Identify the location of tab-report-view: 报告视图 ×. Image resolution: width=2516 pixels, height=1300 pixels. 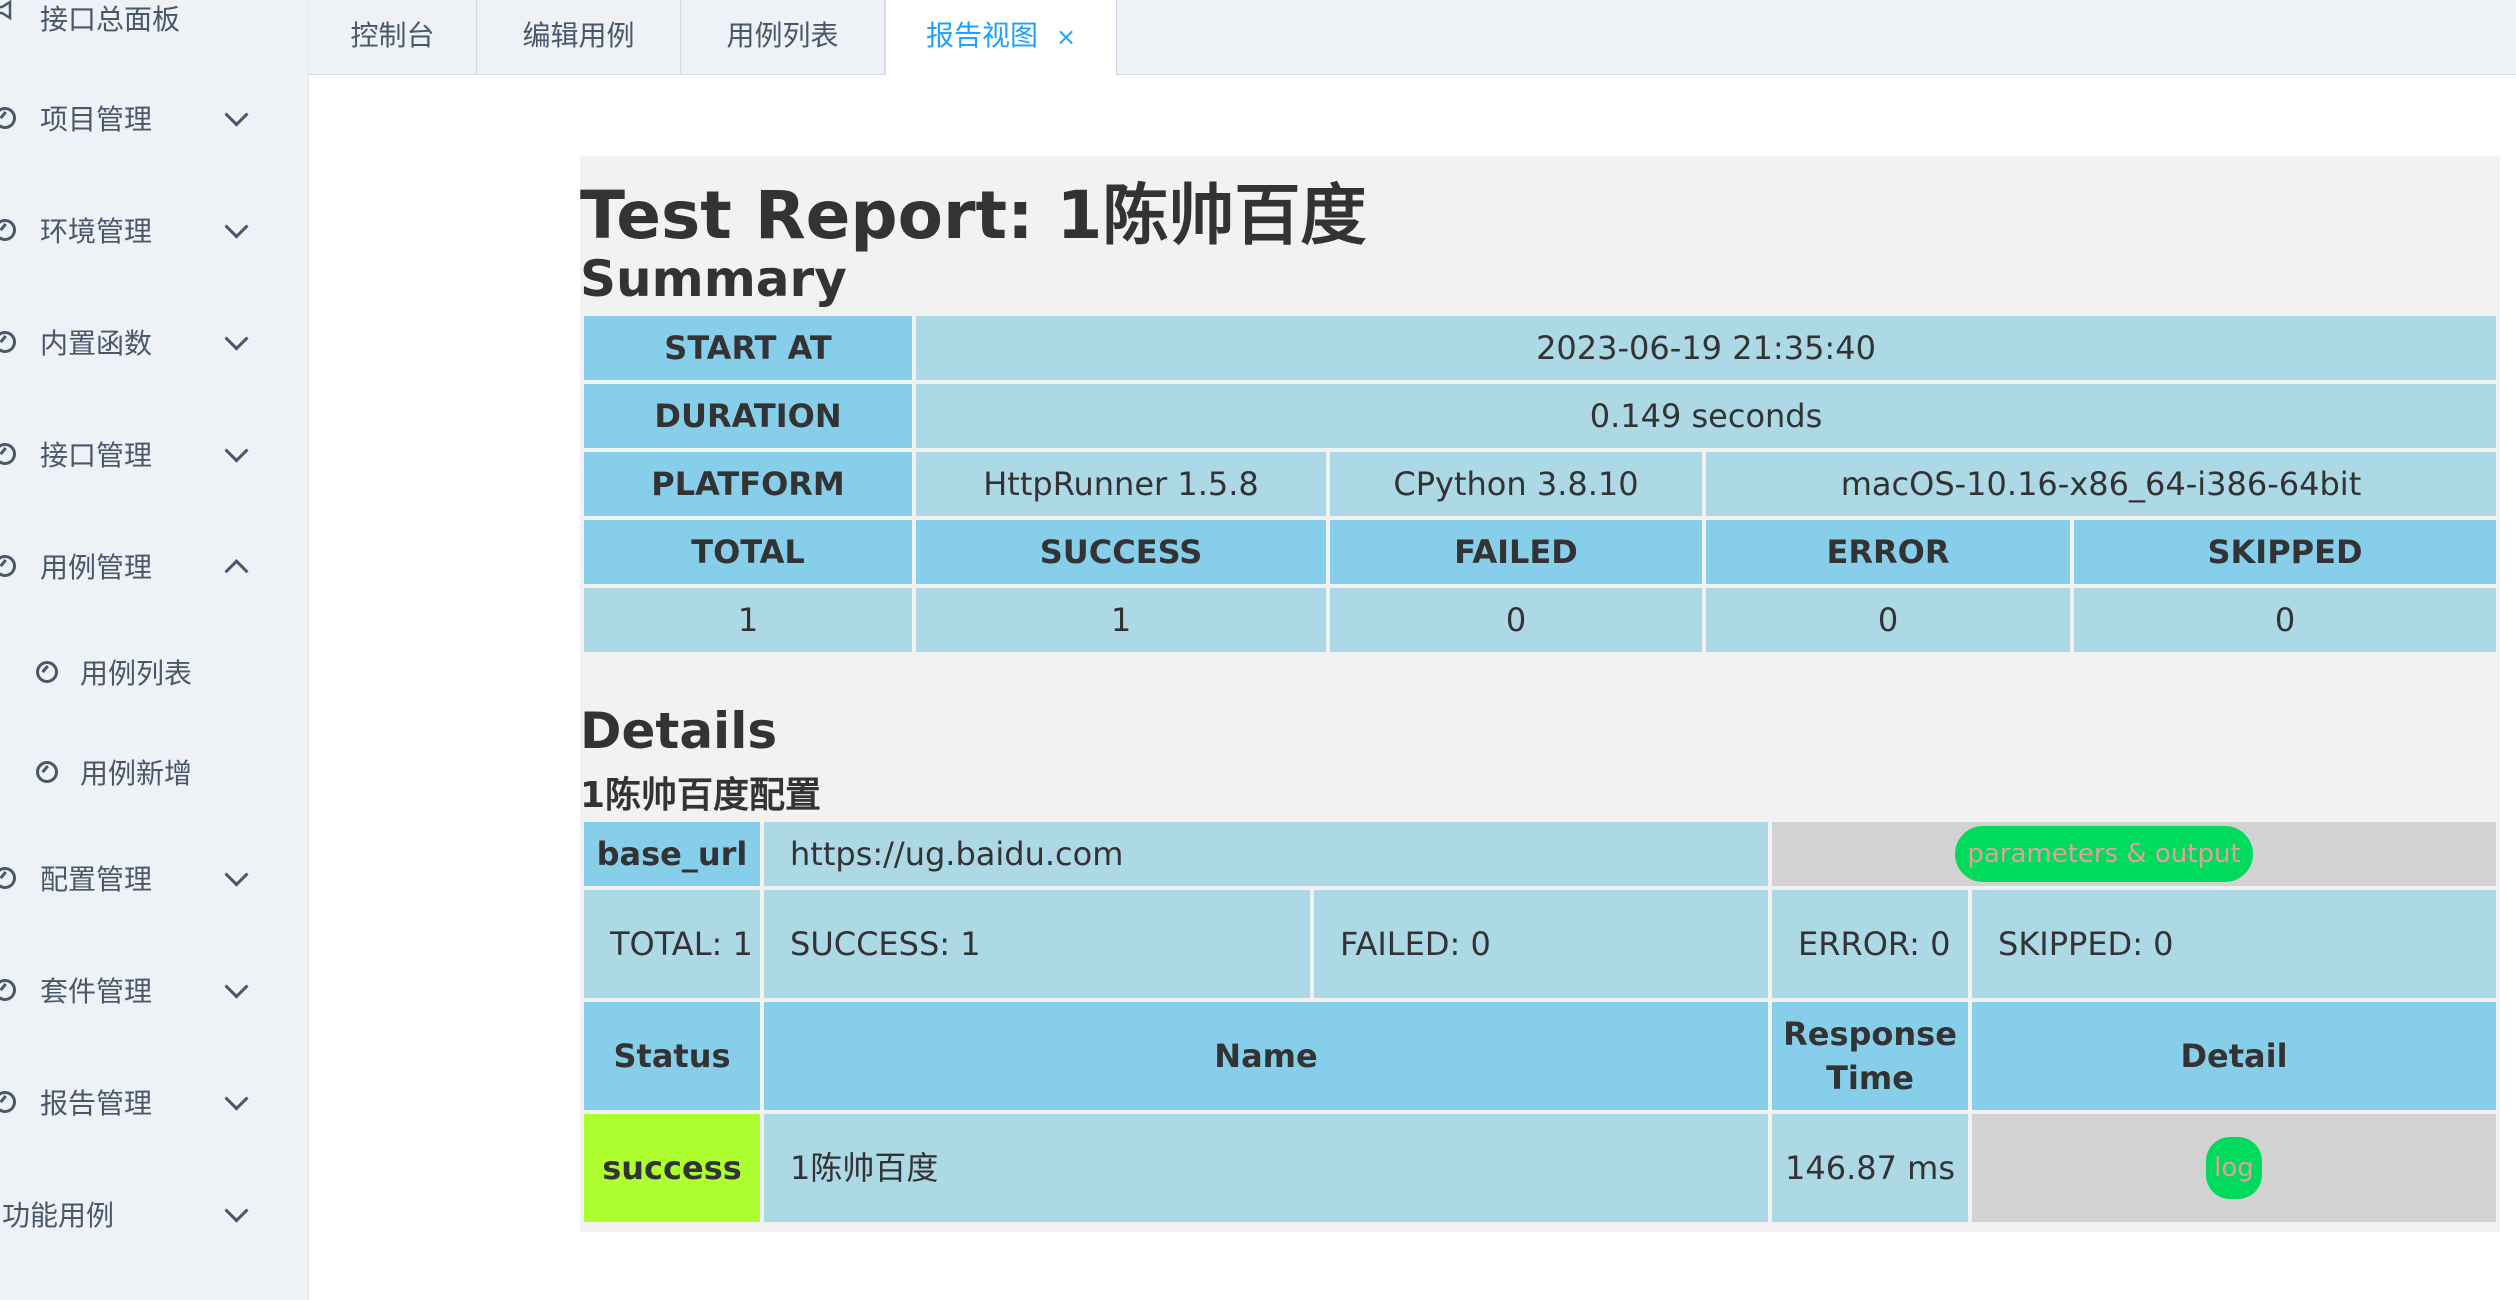
(1001, 38).